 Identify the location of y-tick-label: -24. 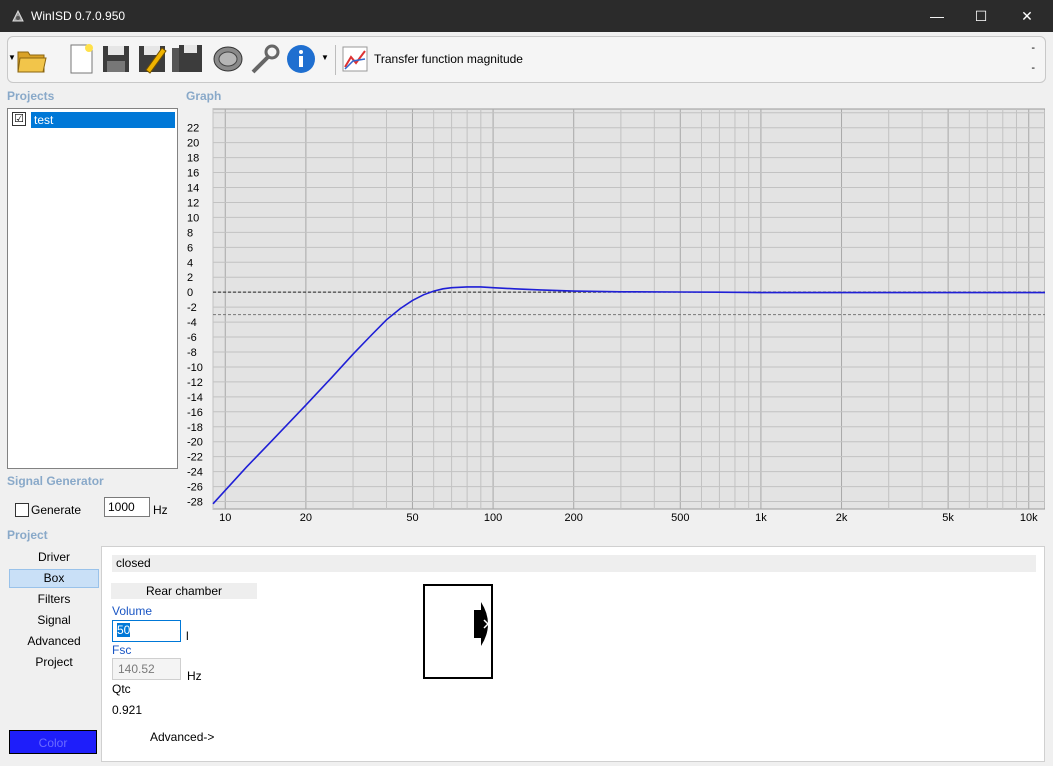
(195, 473).